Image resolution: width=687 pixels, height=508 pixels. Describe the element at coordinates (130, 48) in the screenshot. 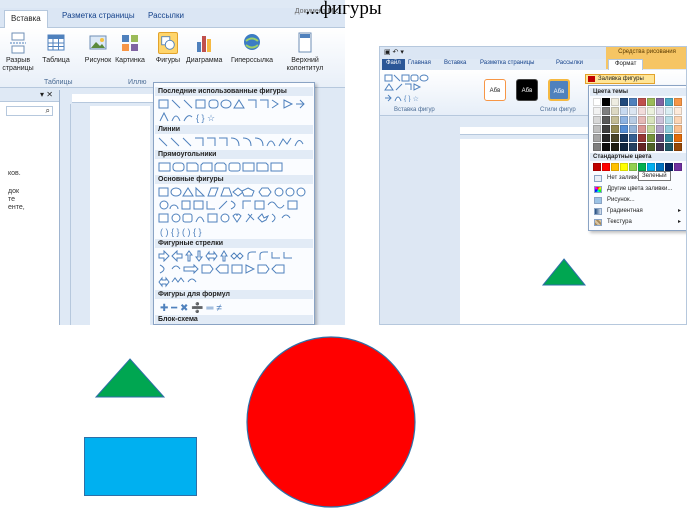

I see `clipart-button: Картинка` at that location.